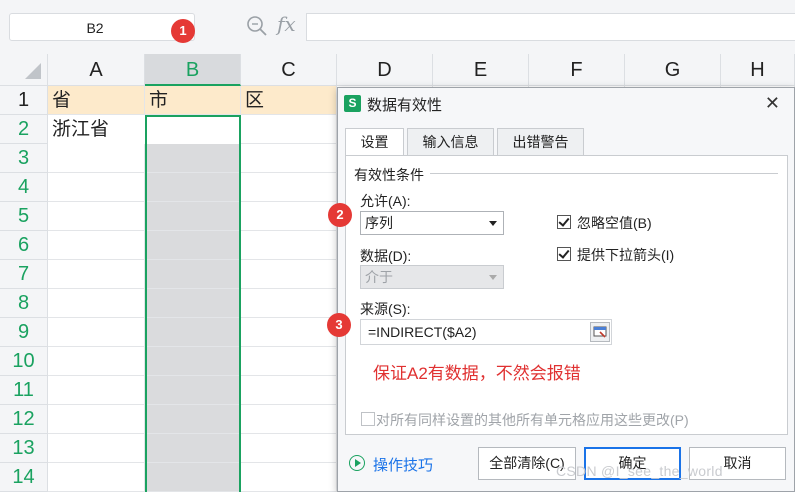  I want to click on dropdown-arrow-checkbox, so click(564, 254).